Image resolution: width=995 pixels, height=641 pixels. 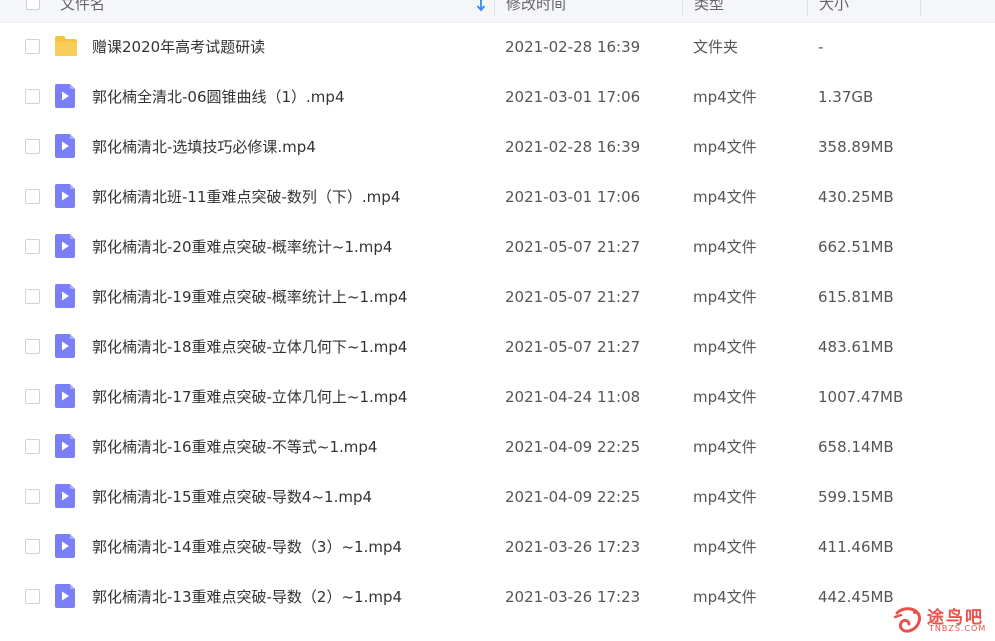 I want to click on file-size: 599.15MB, so click(x=856, y=497).